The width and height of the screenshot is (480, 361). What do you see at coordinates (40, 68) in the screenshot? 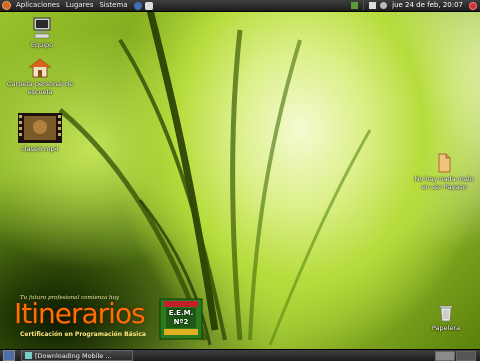
I see `home-folder-icon` at bounding box center [40, 68].